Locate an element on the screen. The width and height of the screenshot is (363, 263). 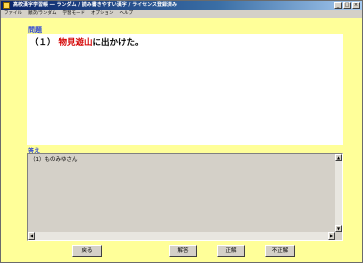
back-button: 戻る is located at coordinates (87, 251).